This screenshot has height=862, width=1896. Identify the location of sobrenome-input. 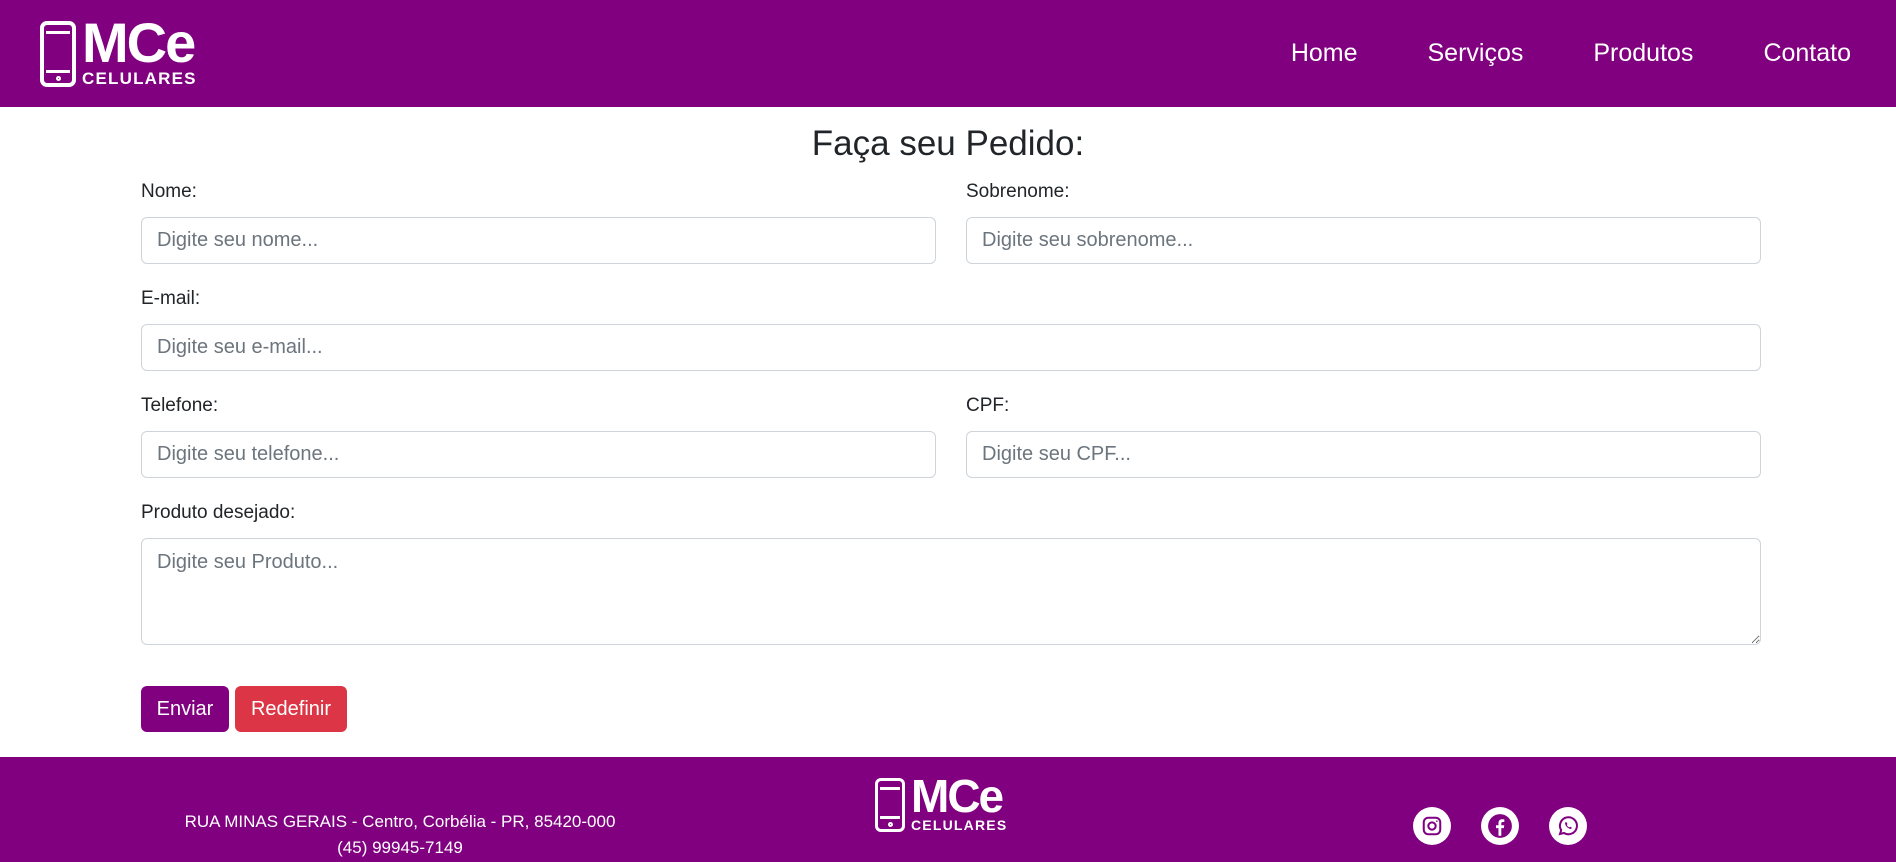
(1363, 240).